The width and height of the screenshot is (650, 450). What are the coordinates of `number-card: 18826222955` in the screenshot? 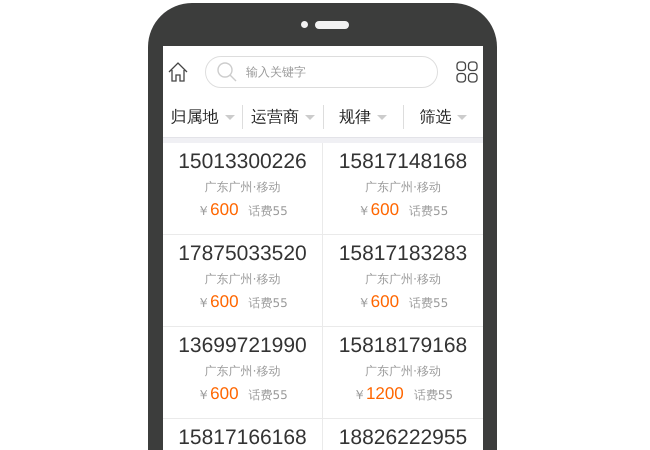 It's located at (403, 434).